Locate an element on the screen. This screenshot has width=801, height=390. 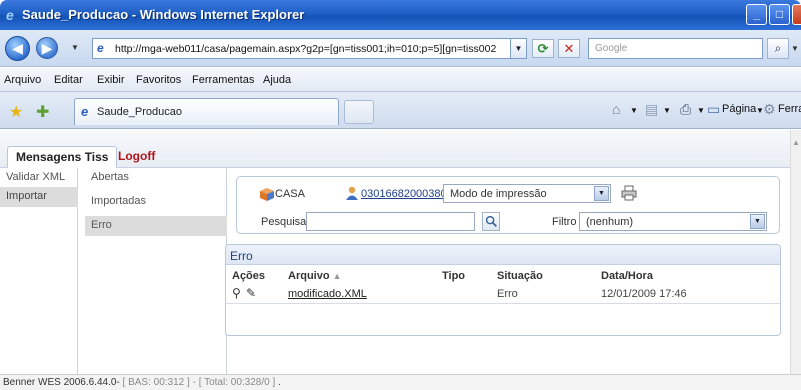
close-button is located at coordinates (796, 14).